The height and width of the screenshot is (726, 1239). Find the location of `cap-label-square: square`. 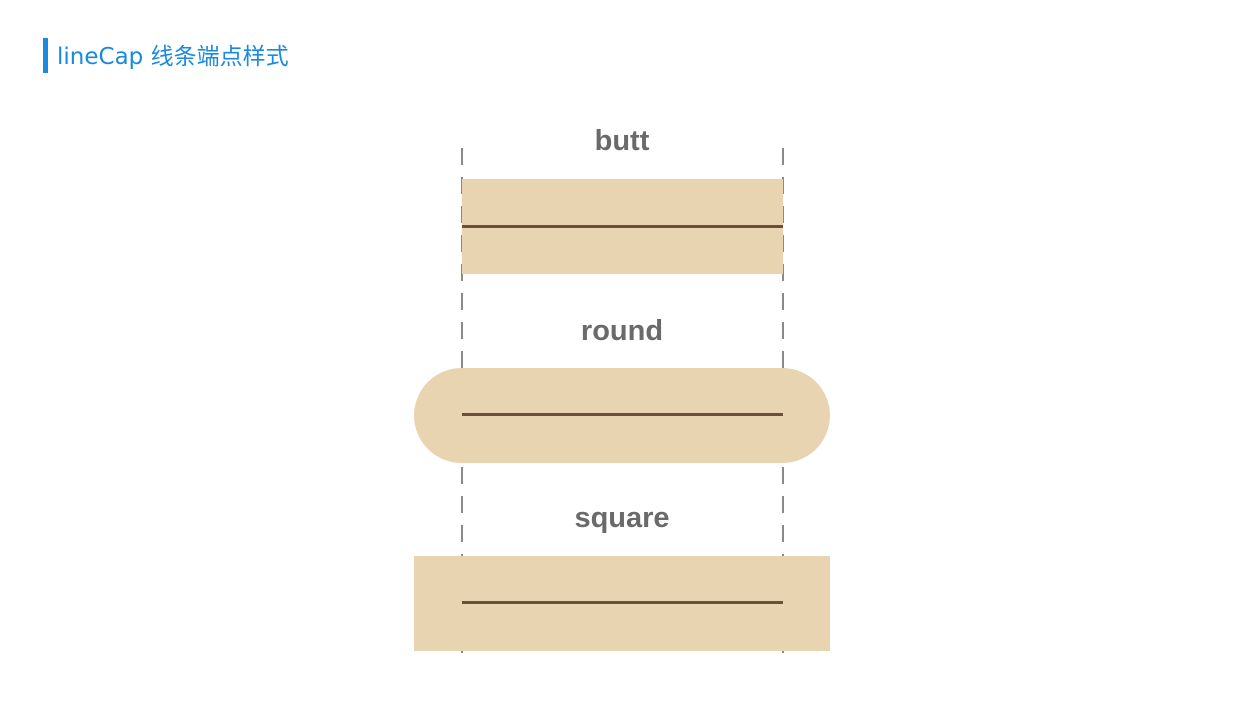

cap-label-square: square is located at coordinates (622, 518).